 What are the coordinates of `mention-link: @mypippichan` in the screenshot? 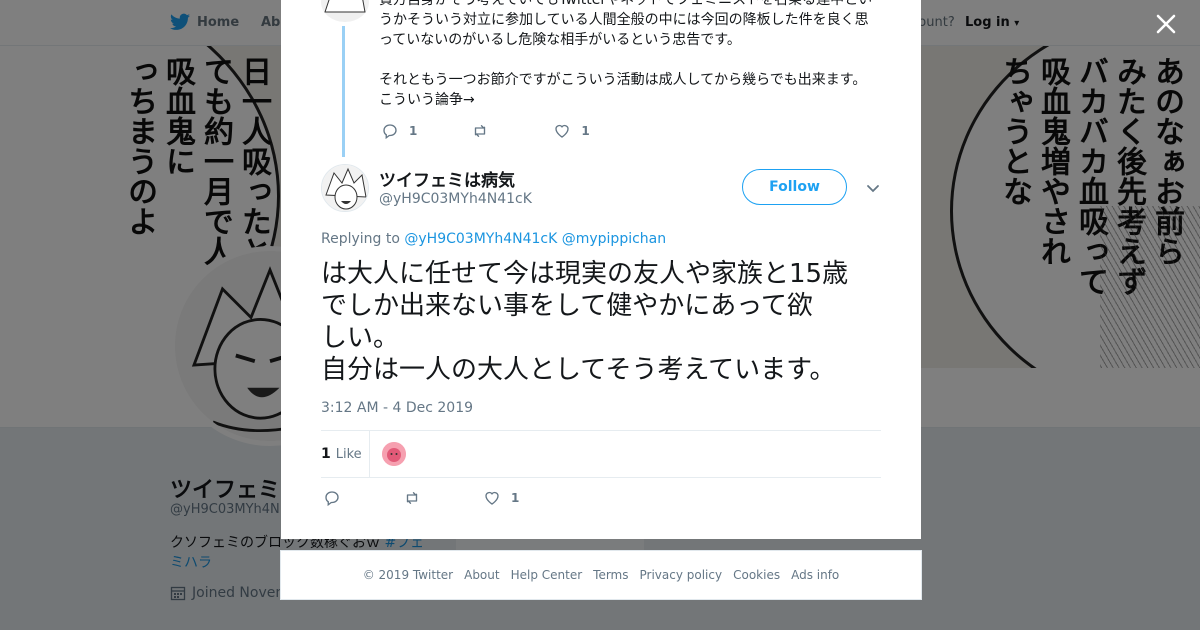 It's located at (614, 239).